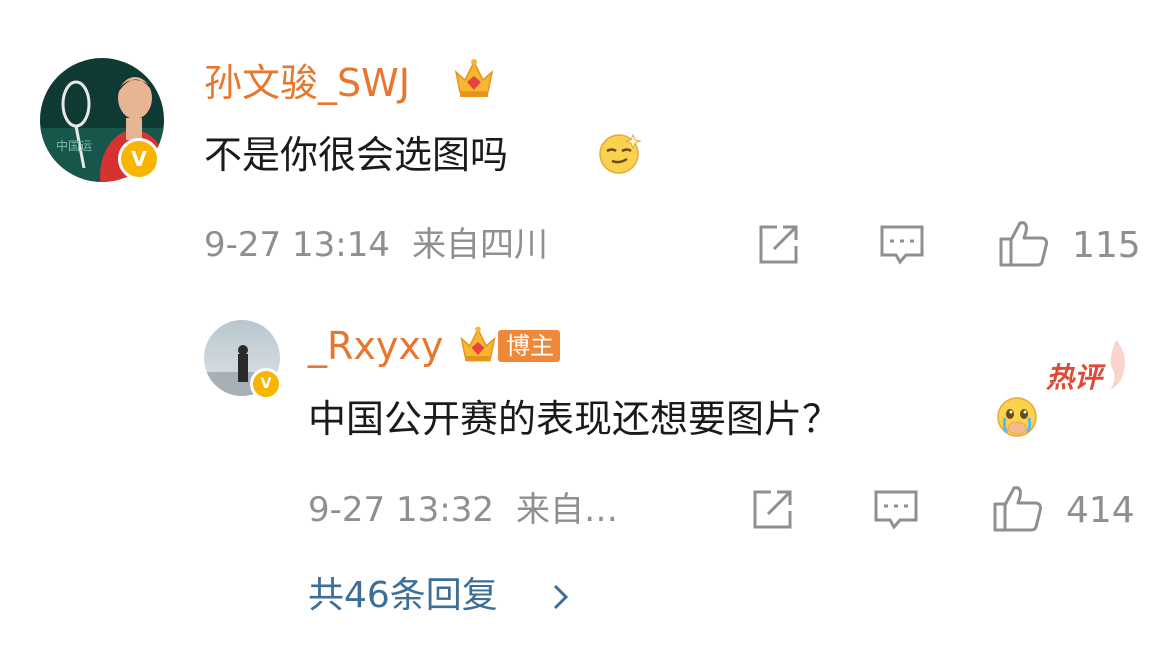 Image resolution: width=1172 pixels, height=655 pixels. What do you see at coordinates (1100, 510) in the screenshot?
I see `reply-like-count: 414` at bounding box center [1100, 510].